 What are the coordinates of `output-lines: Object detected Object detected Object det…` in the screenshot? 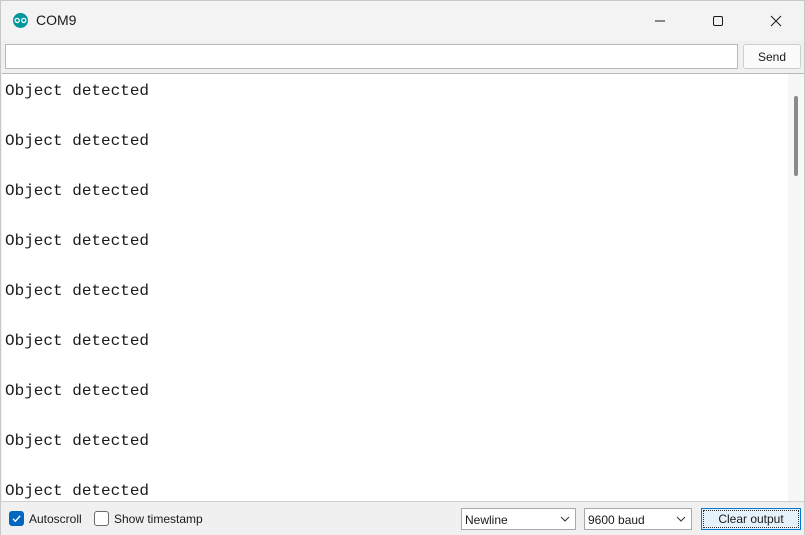 It's located at (77, 291).